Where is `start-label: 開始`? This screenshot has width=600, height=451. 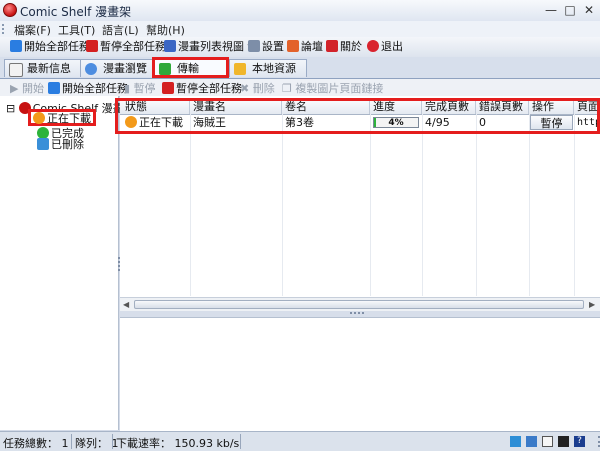
start-label: 開始 is located at coordinates (32, 88).